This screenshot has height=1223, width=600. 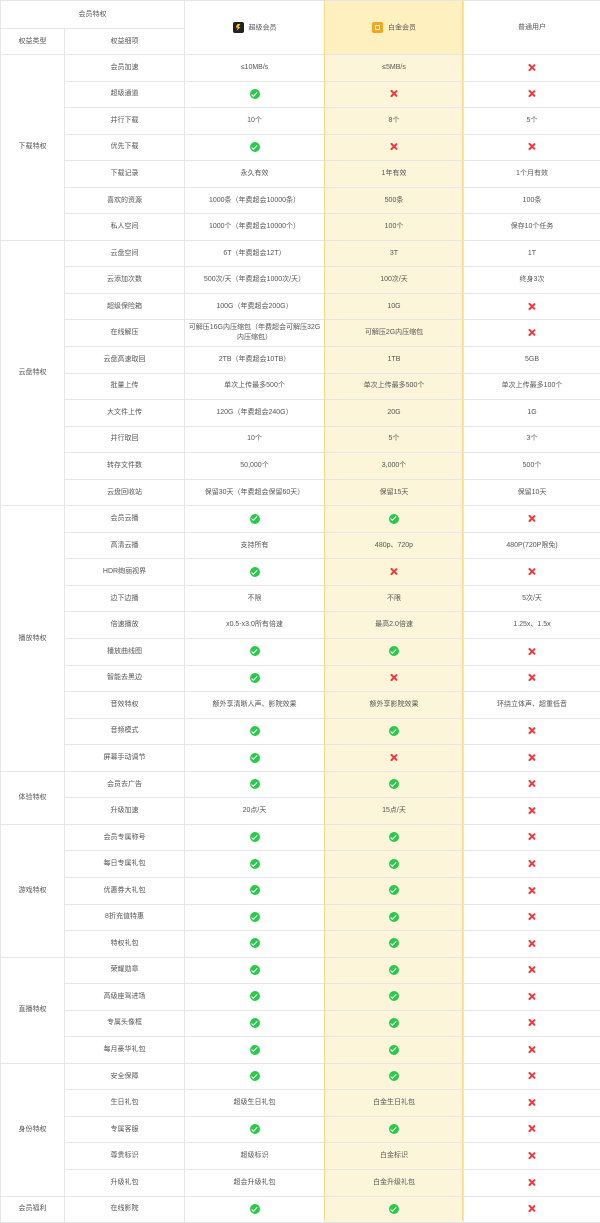 What do you see at coordinates (394, 386) in the screenshot?
I see `platinum-member-value: 单次上传最多500个` at bounding box center [394, 386].